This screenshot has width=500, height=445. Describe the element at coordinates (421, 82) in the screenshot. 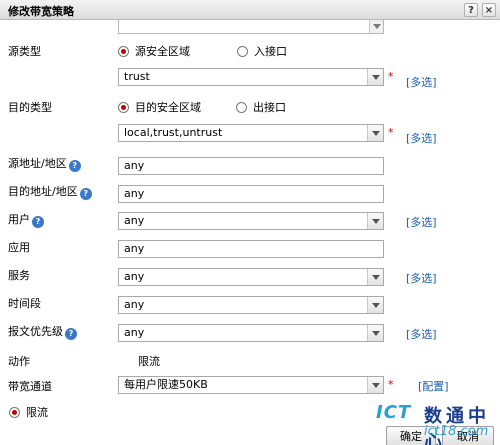

I see `source-zone-multi-link: [多选]` at that location.